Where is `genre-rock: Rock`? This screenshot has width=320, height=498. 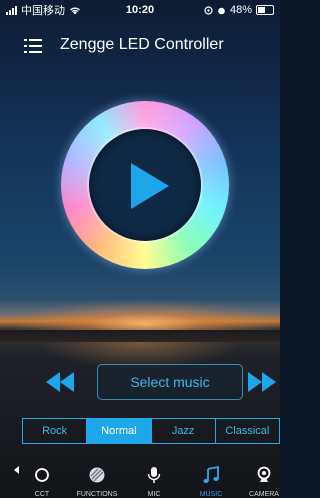
genre-rock: Rock is located at coordinates (55, 431).